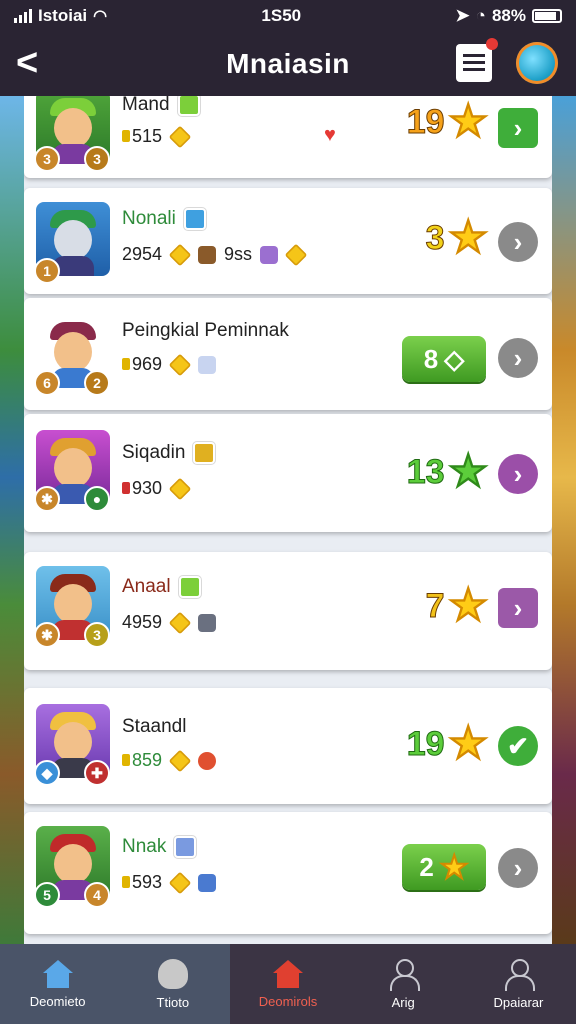 This screenshot has width=576, height=1024. Describe the element at coordinates (172, 973) in the screenshot. I see `shield-icon` at that location.